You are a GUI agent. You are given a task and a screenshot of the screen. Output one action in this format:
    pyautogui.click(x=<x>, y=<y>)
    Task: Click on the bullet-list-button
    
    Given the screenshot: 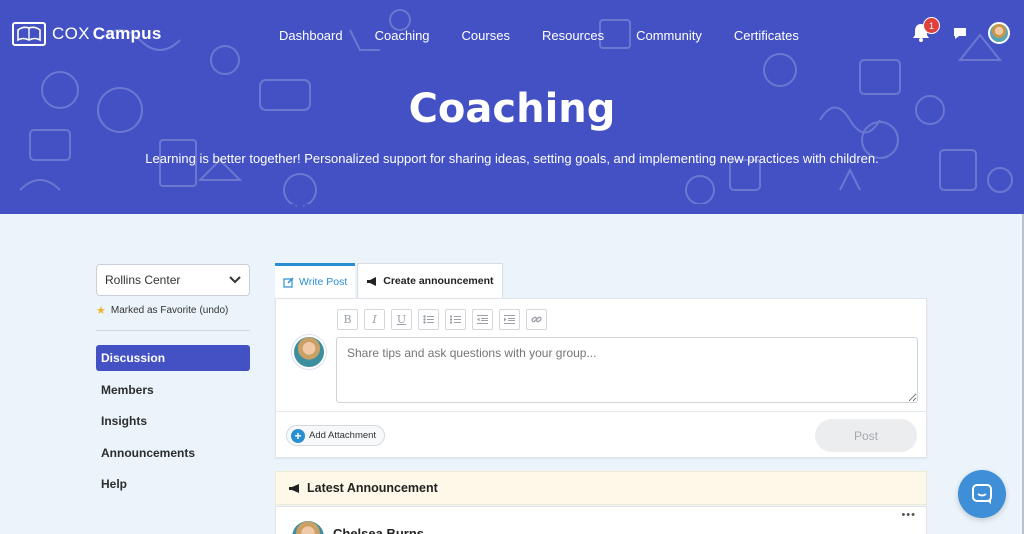 What is the action you would take?
    pyautogui.click(x=428, y=319)
    